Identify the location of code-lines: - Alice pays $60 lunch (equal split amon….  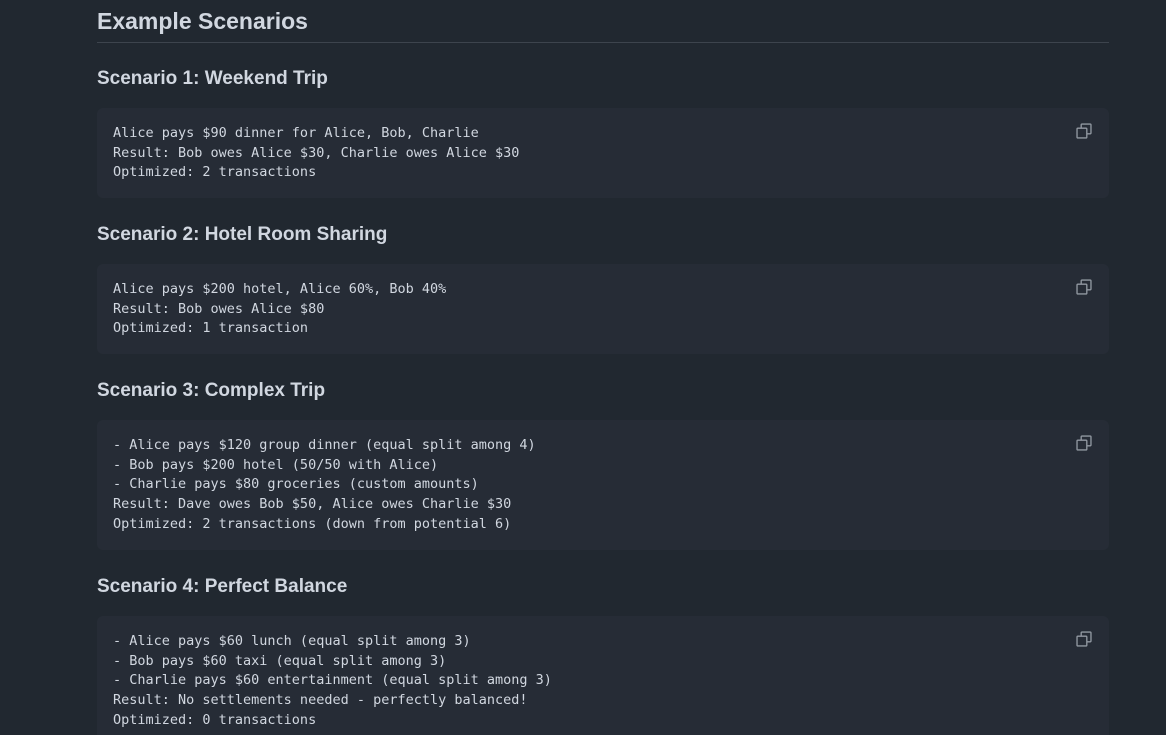
(603, 681).